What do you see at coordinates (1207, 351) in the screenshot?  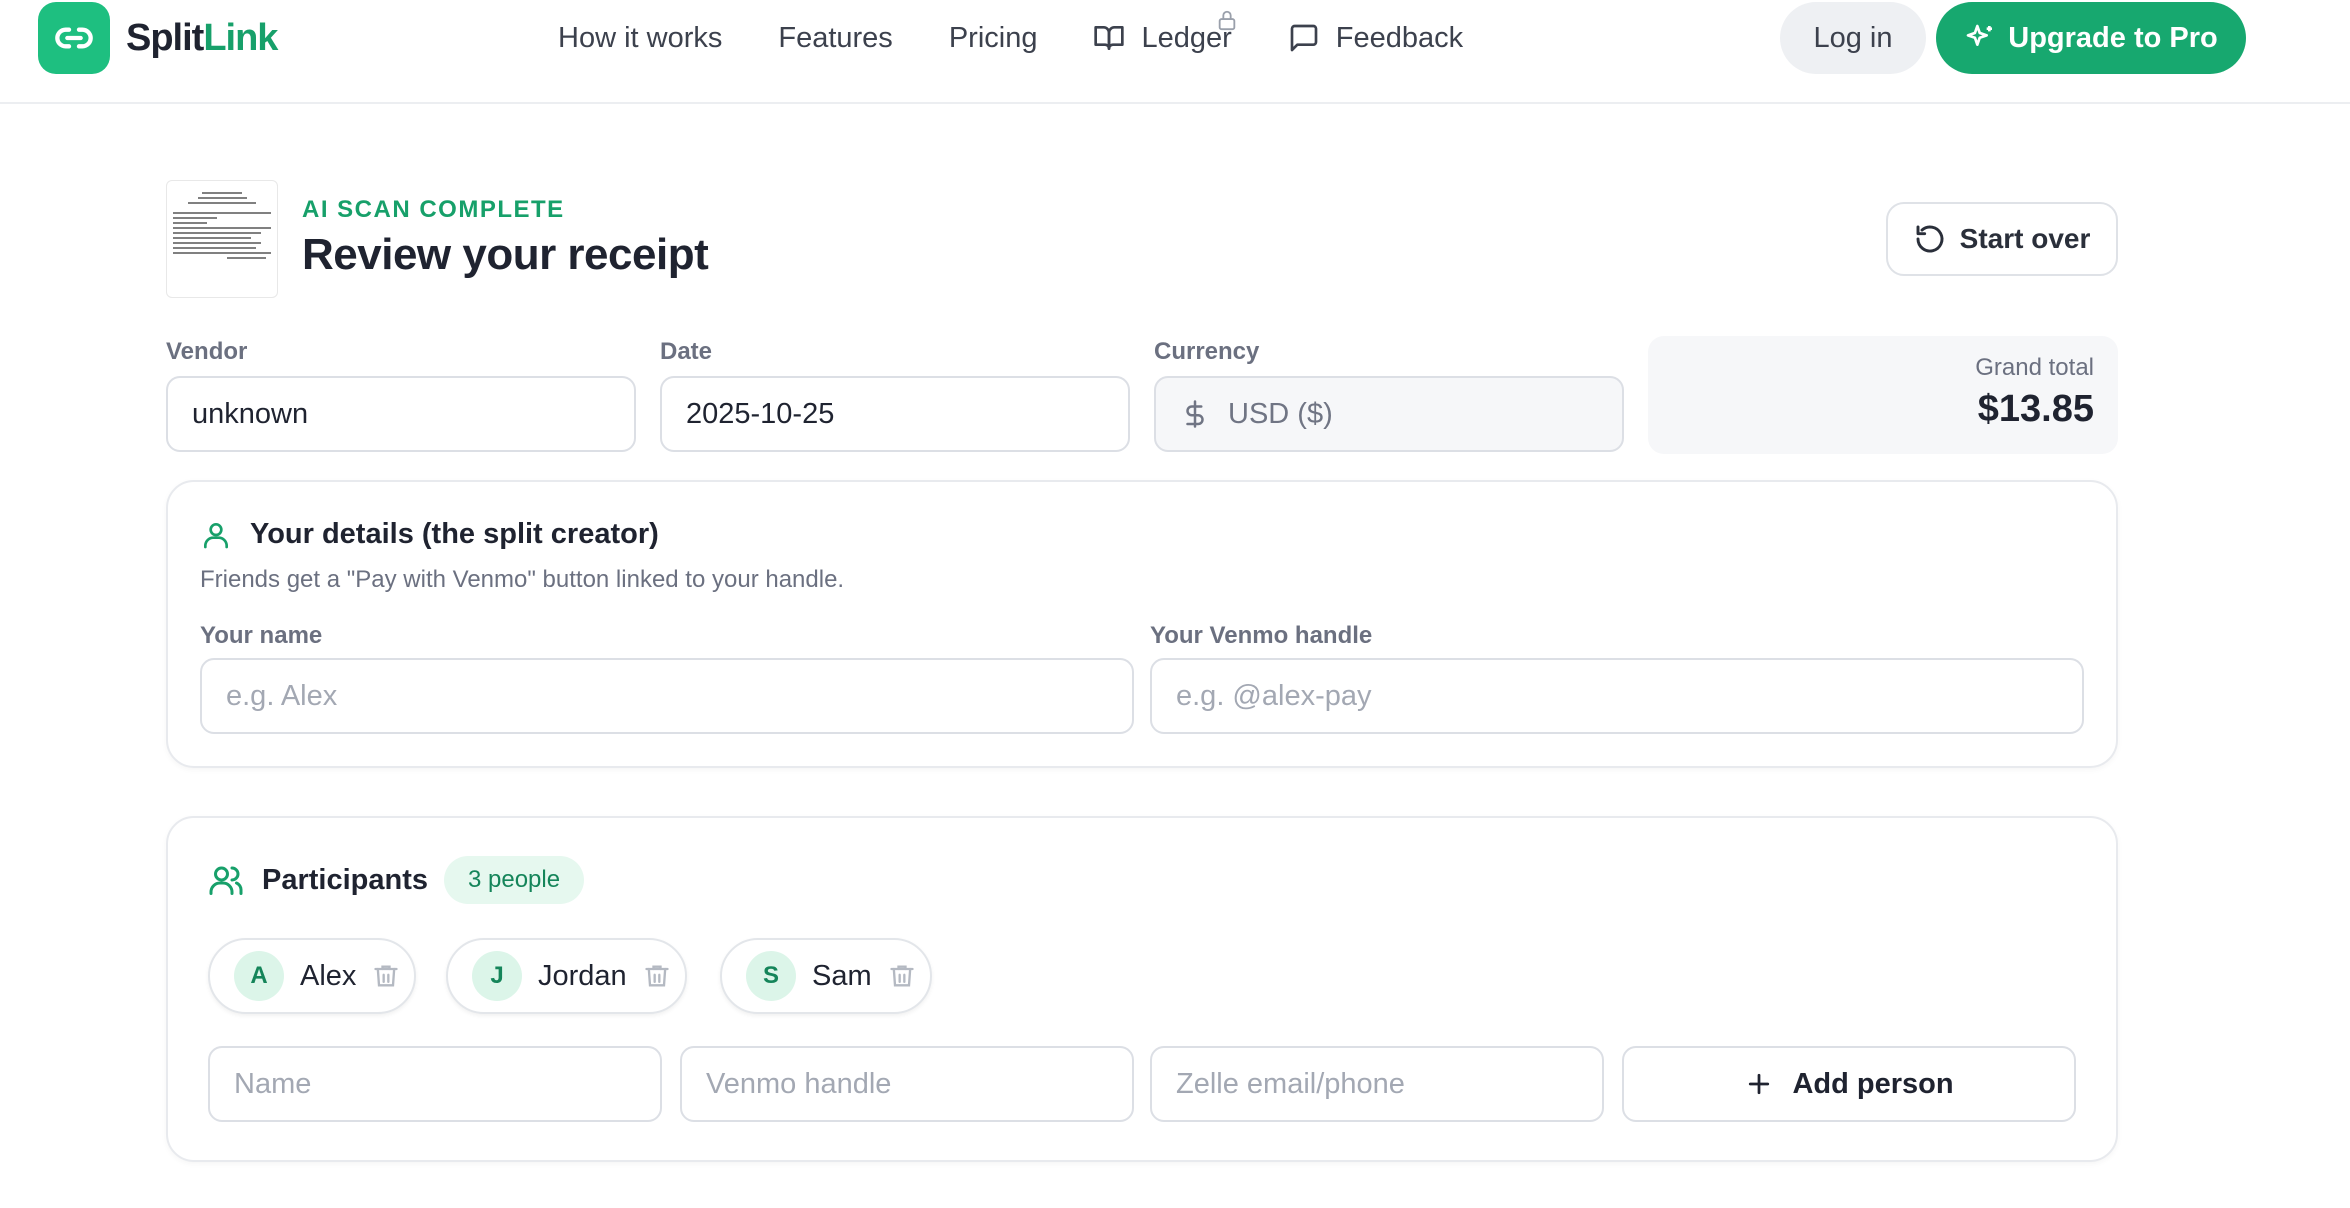 I see `currency-label: Currency` at bounding box center [1207, 351].